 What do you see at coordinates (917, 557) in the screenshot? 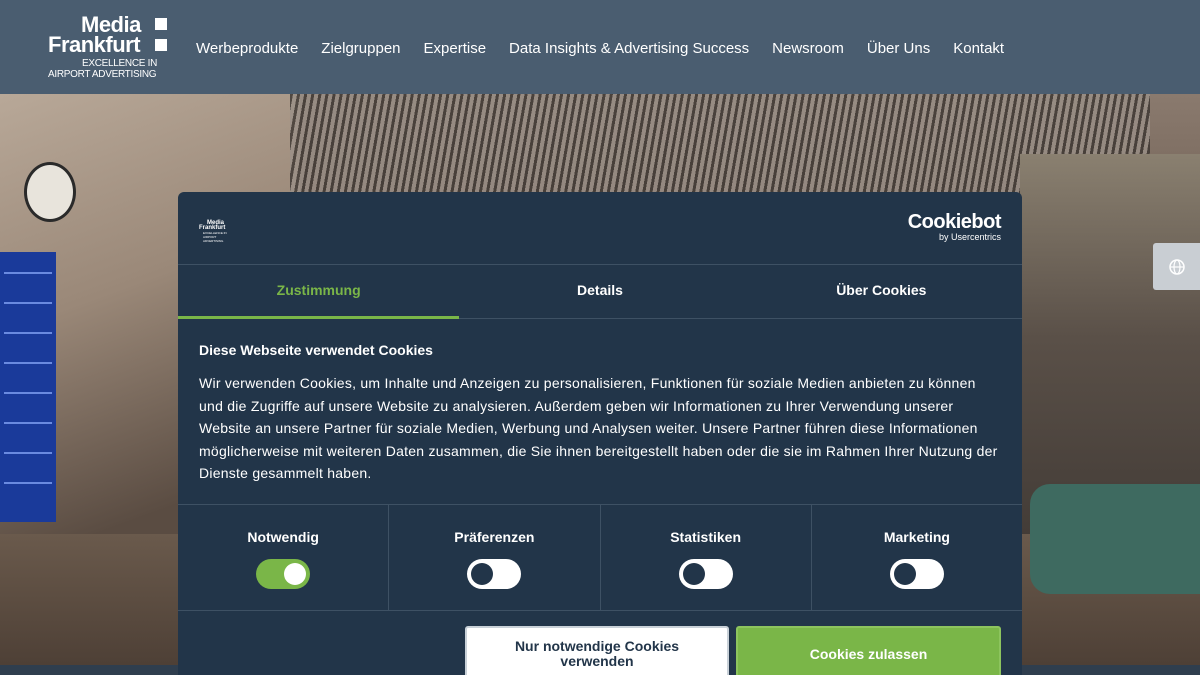
I see `category-marketing: Marketing` at bounding box center [917, 557].